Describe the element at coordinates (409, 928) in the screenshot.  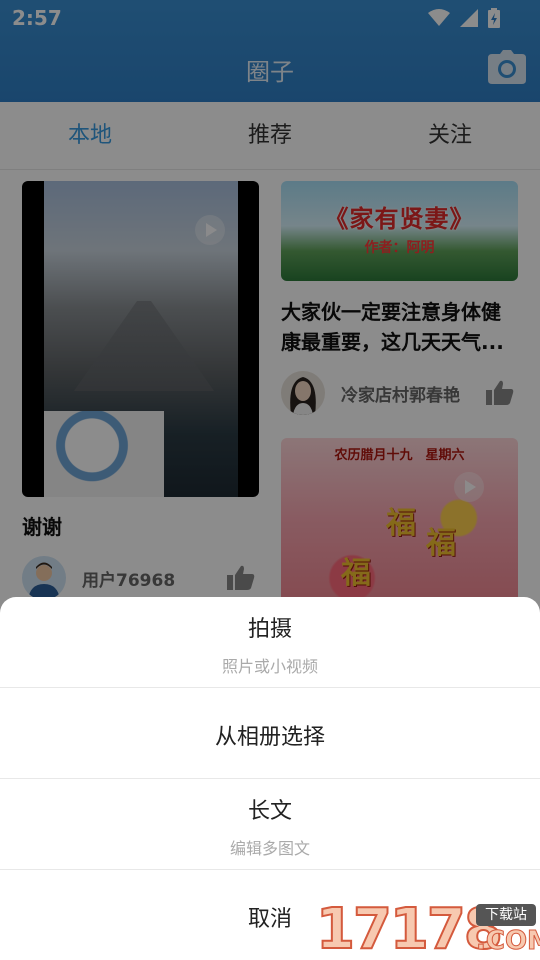
I see `watermark-number: 17178` at that location.